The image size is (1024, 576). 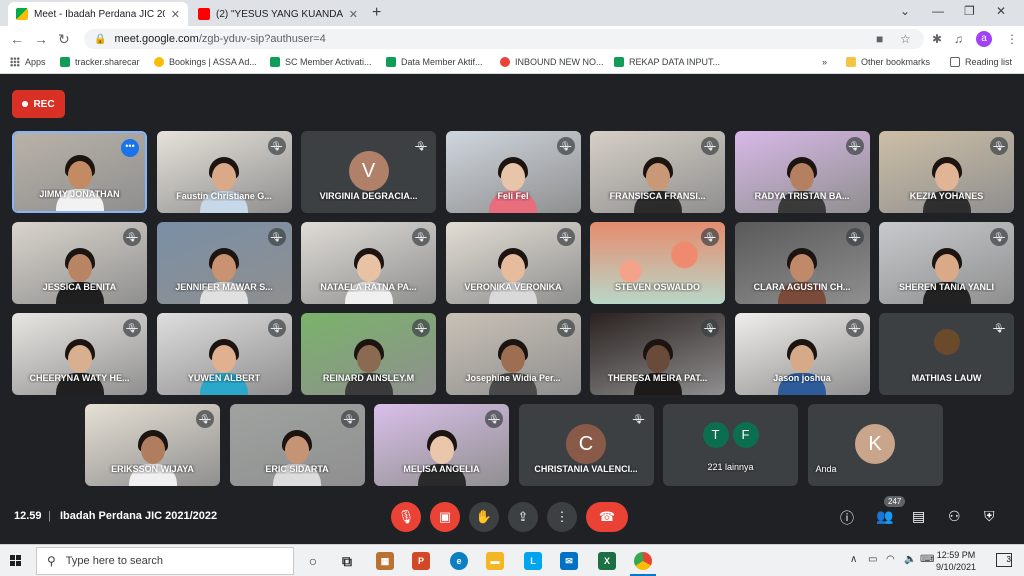 I want to click on chrome-icon, so click(x=643, y=561).